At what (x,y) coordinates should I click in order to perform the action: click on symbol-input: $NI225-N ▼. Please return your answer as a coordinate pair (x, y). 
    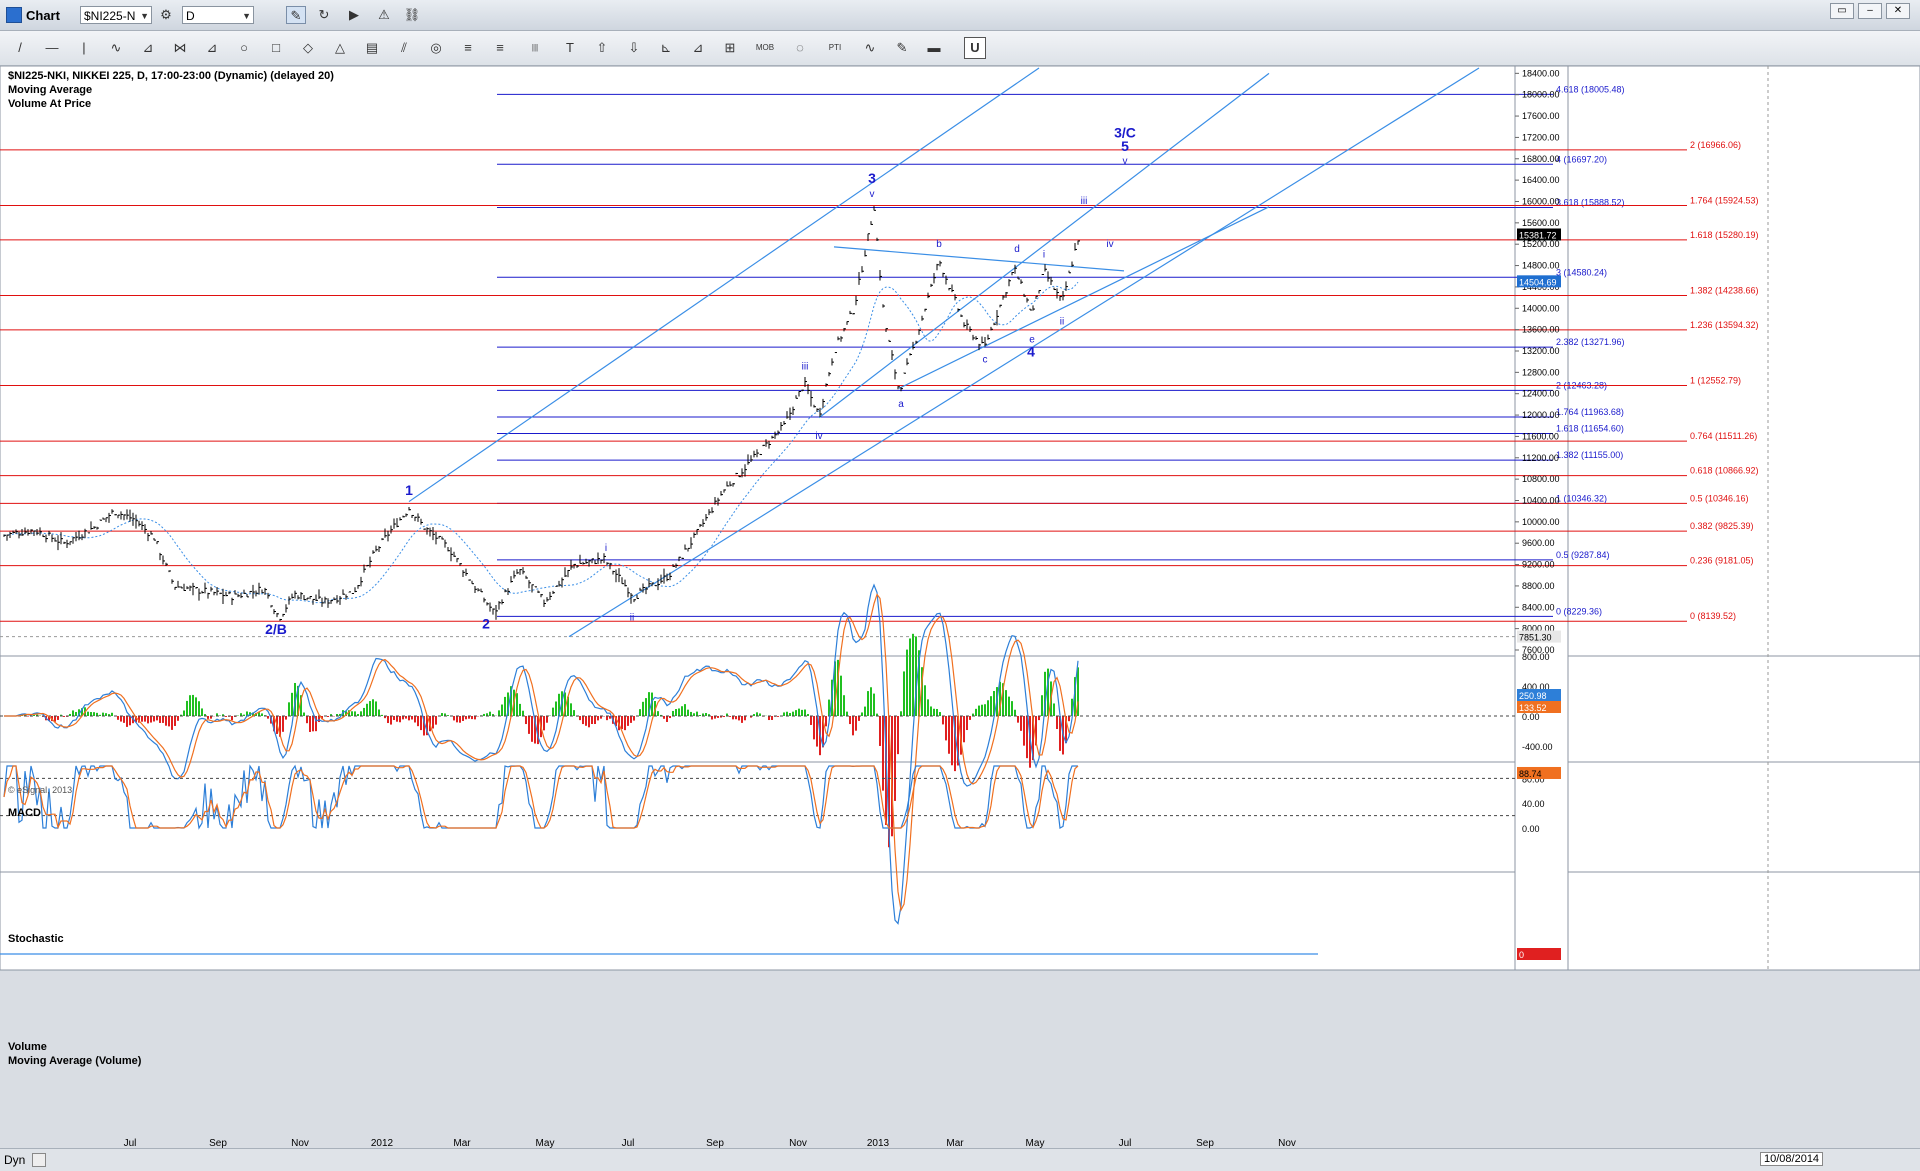
    Looking at the image, I should click on (116, 15).